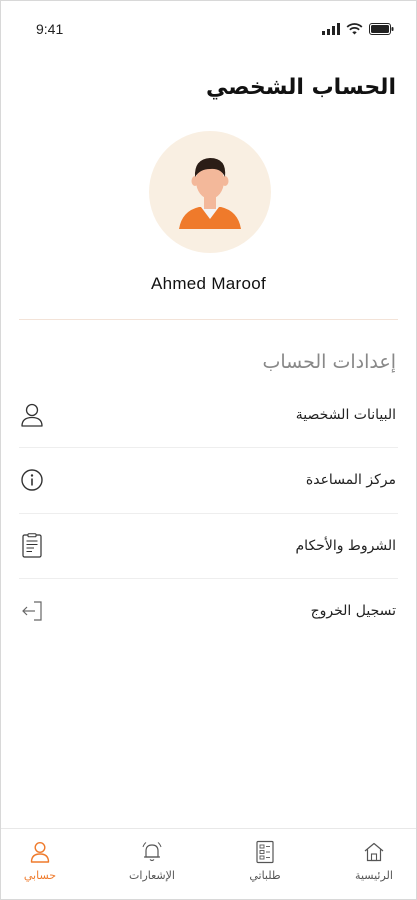 Image resolution: width=417 pixels, height=900 pixels. I want to click on orders-icon, so click(265, 852).